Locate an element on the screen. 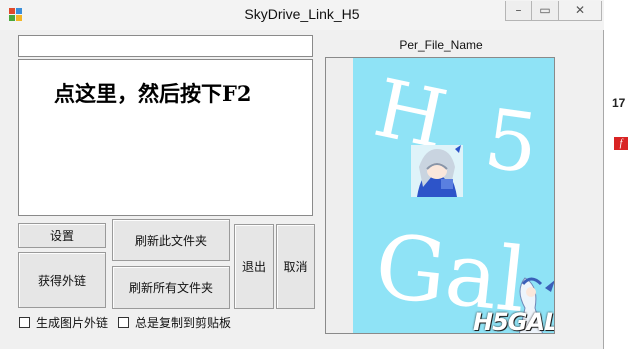  settings-button: 设置 is located at coordinates (62, 235).